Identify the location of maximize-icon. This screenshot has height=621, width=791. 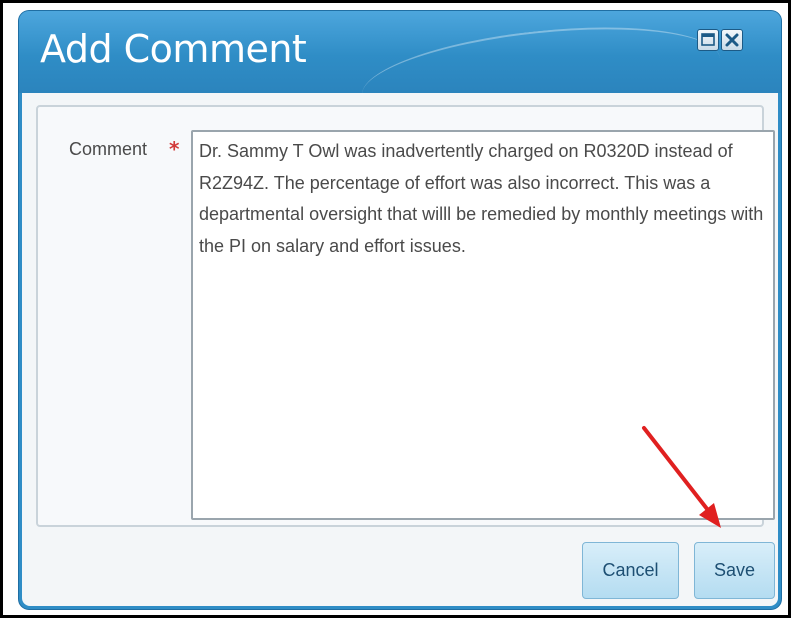
(708, 39).